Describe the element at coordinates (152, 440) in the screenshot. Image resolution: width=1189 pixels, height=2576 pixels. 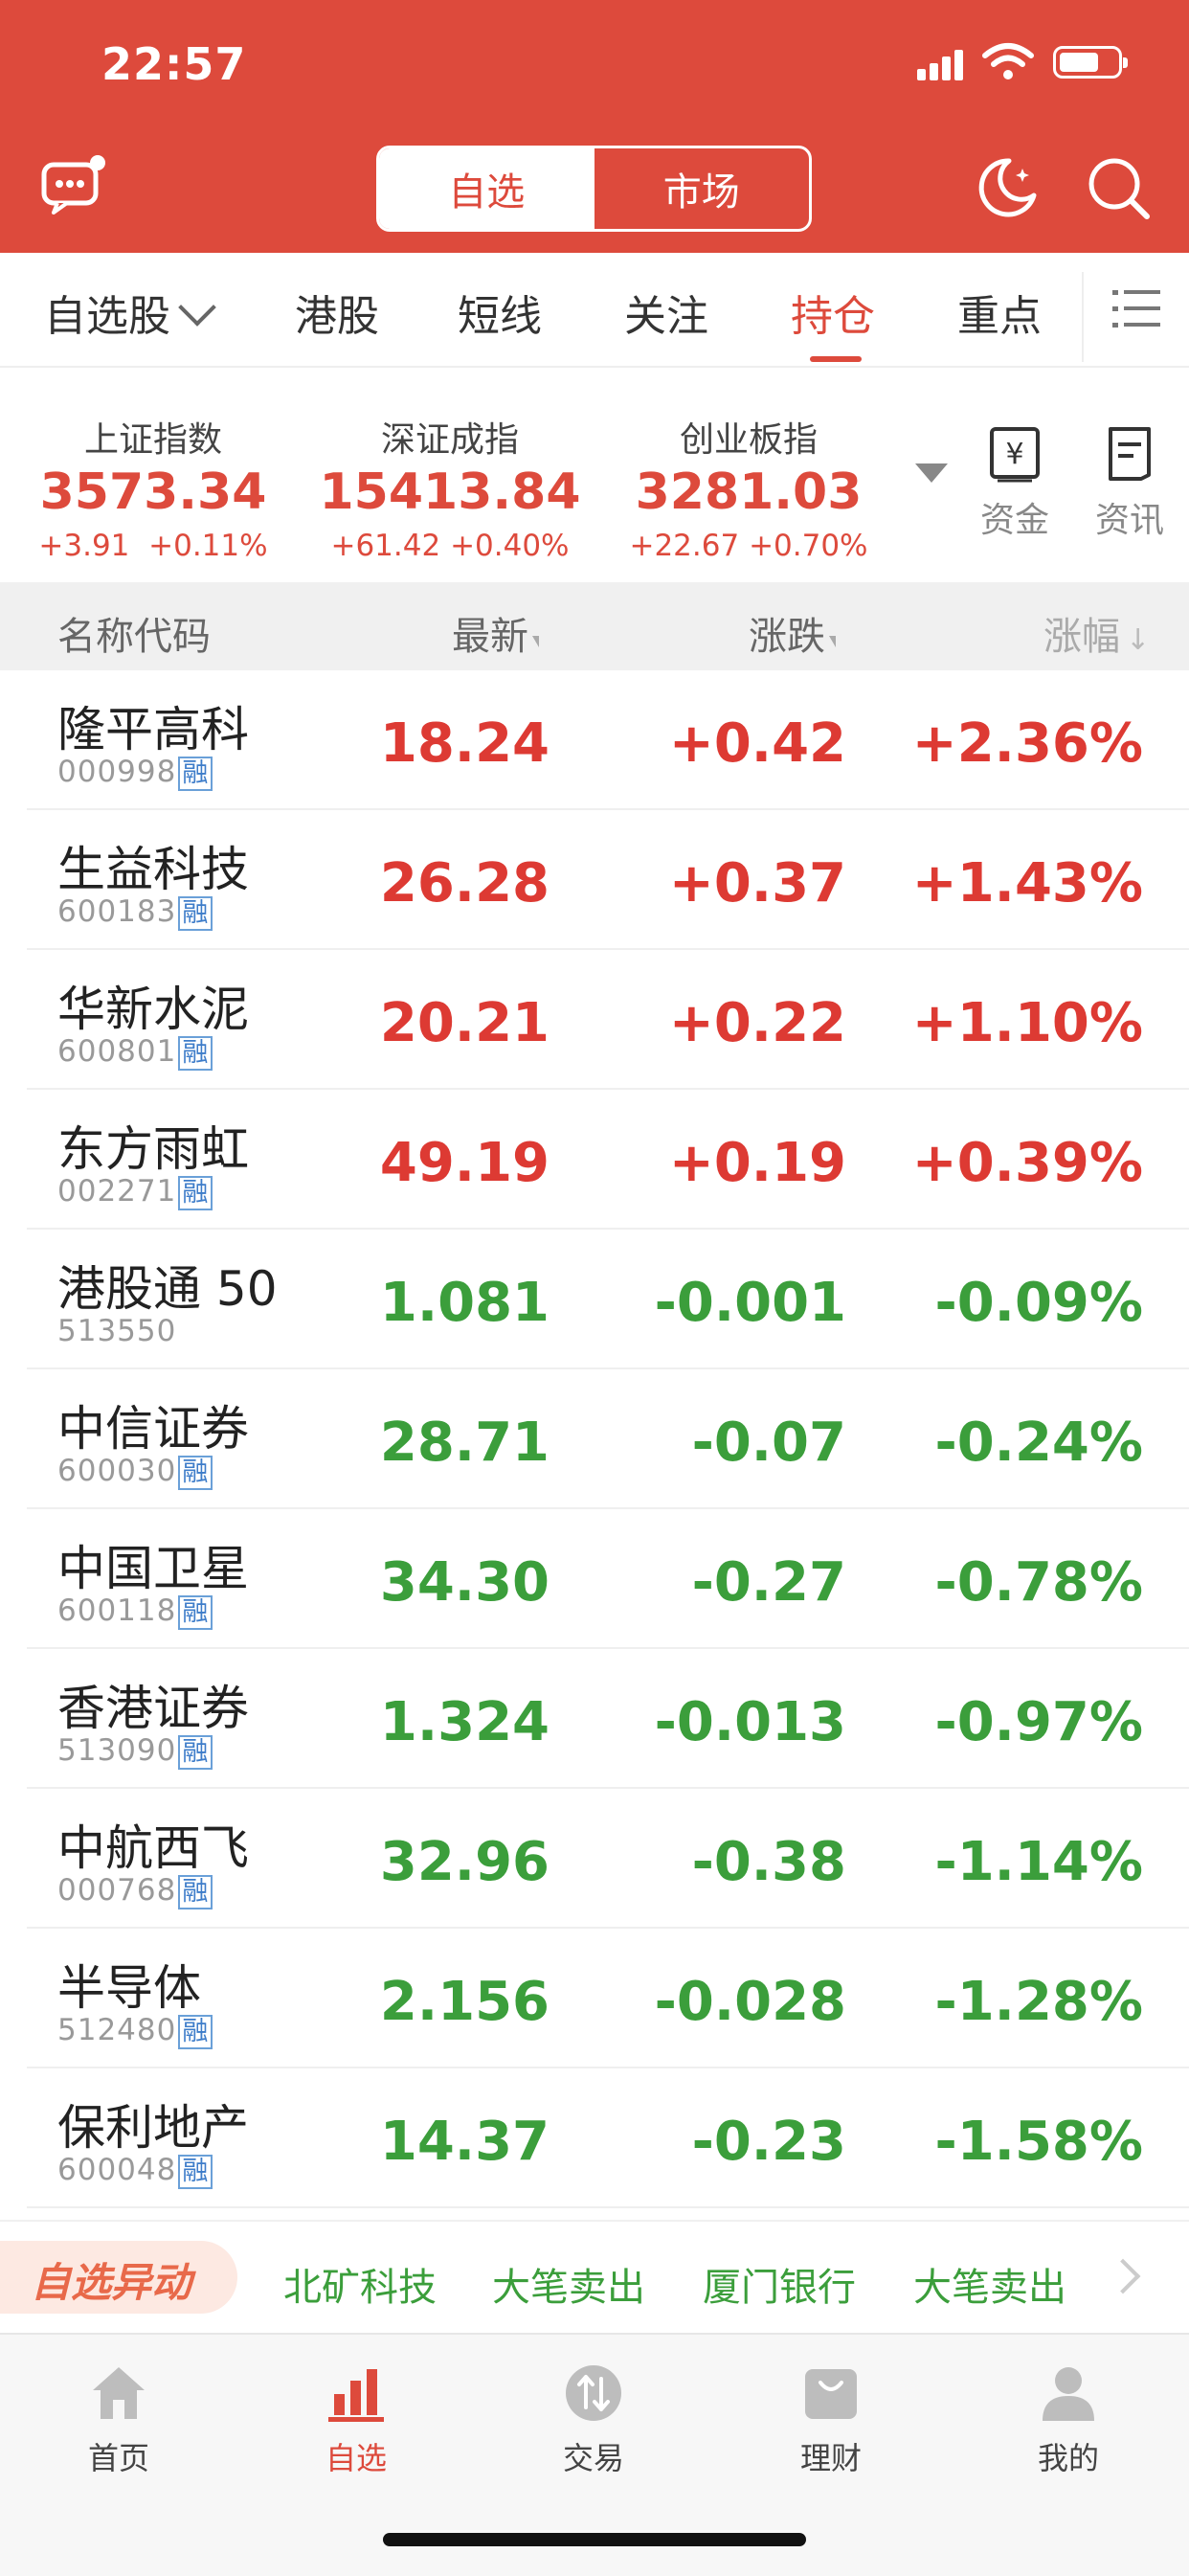
I see `index-name: 上证指数` at that location.